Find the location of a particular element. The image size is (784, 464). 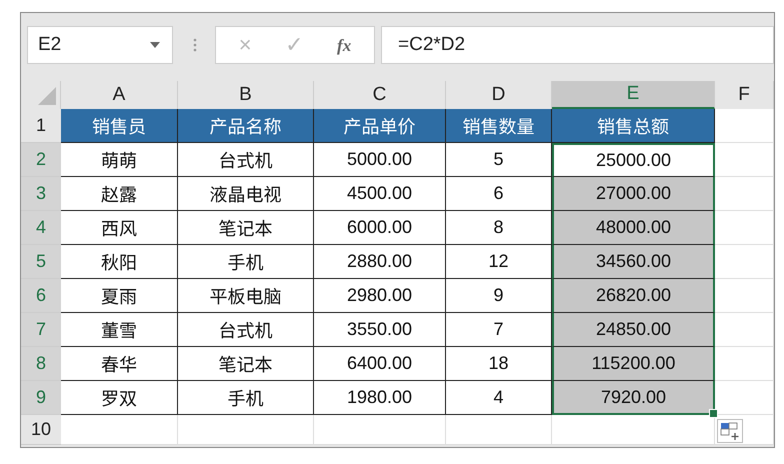

row-header: 1 is located at coordinates (41, 126).